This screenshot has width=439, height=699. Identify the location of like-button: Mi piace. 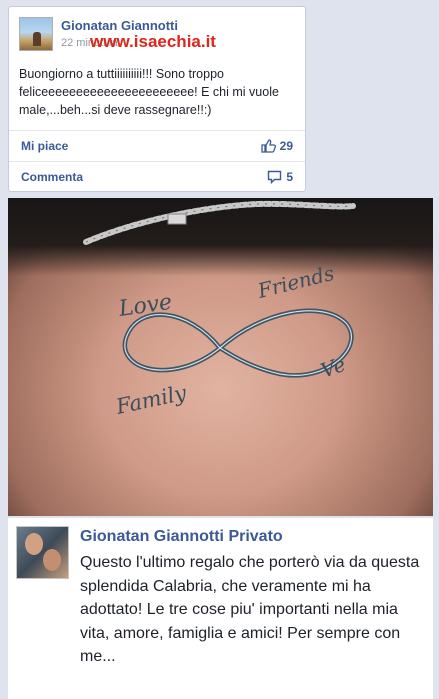
(44, 146).